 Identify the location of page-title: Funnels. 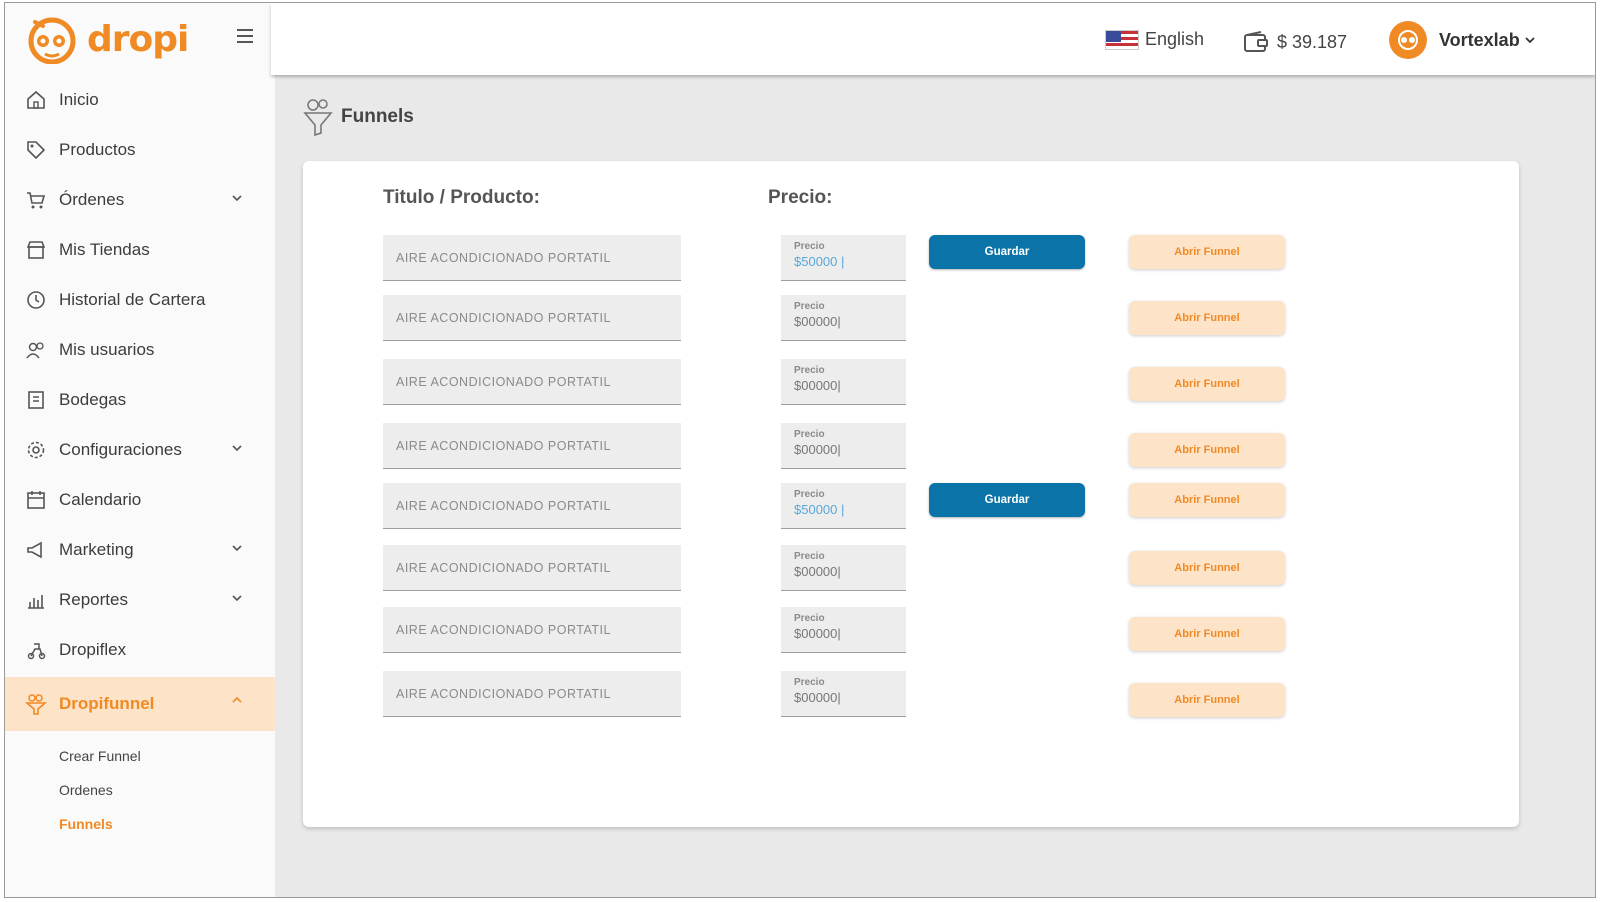
(377, 116).